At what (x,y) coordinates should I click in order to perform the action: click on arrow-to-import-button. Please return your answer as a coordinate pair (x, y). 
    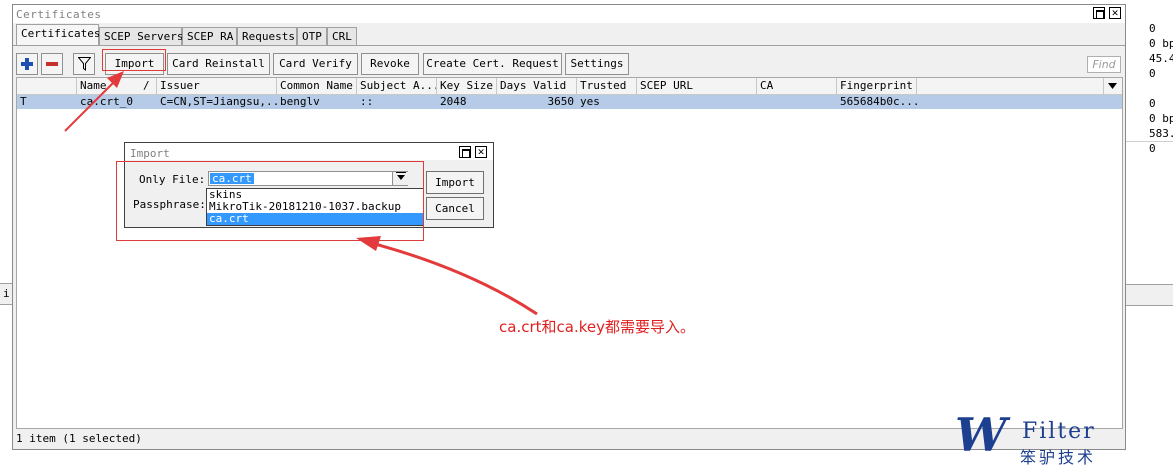
    Looking at the image, I should click on (94, 101).